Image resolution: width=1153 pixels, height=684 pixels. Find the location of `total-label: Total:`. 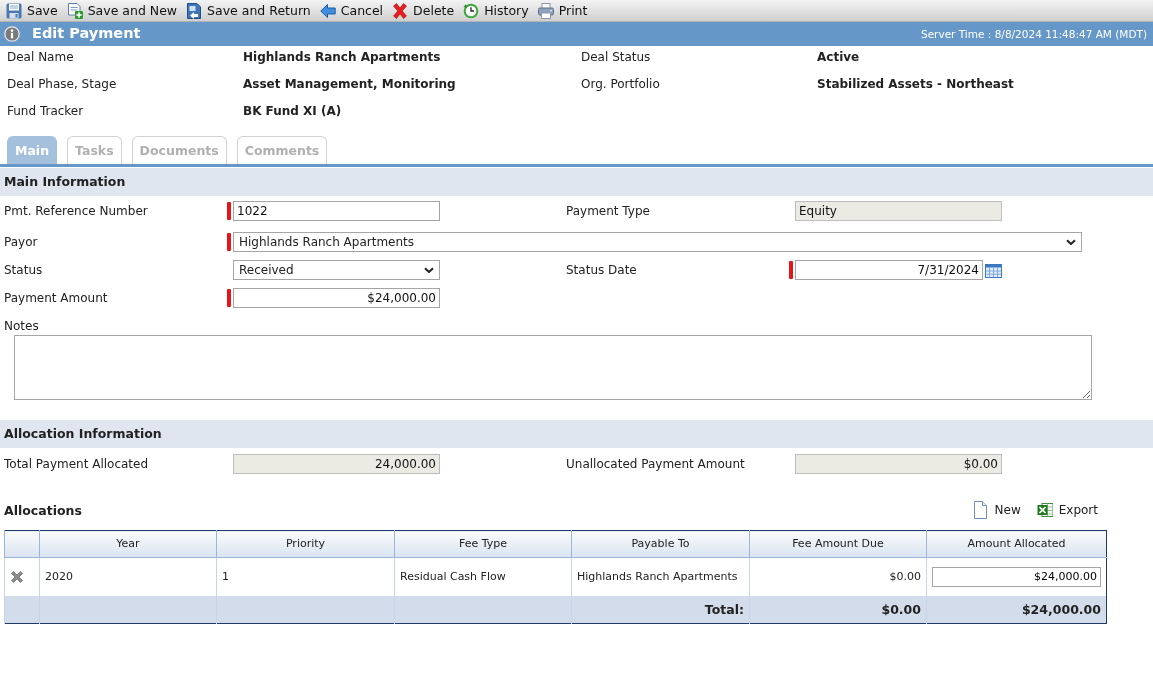

total-label: Total: is located at coordinates (660, 609).